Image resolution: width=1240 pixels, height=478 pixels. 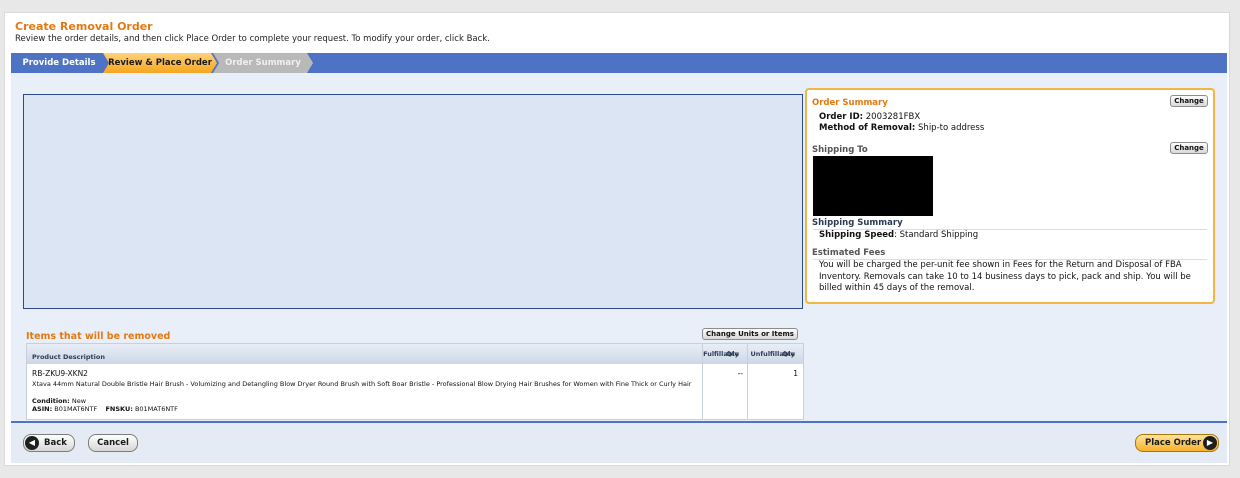 I want to click on column-header-description: Product Description, so click(x=364, y=354).